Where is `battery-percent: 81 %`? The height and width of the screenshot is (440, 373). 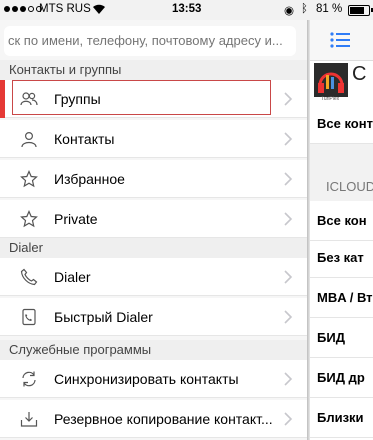 battery-percent: 81 % is located at coordinates (329, 9).